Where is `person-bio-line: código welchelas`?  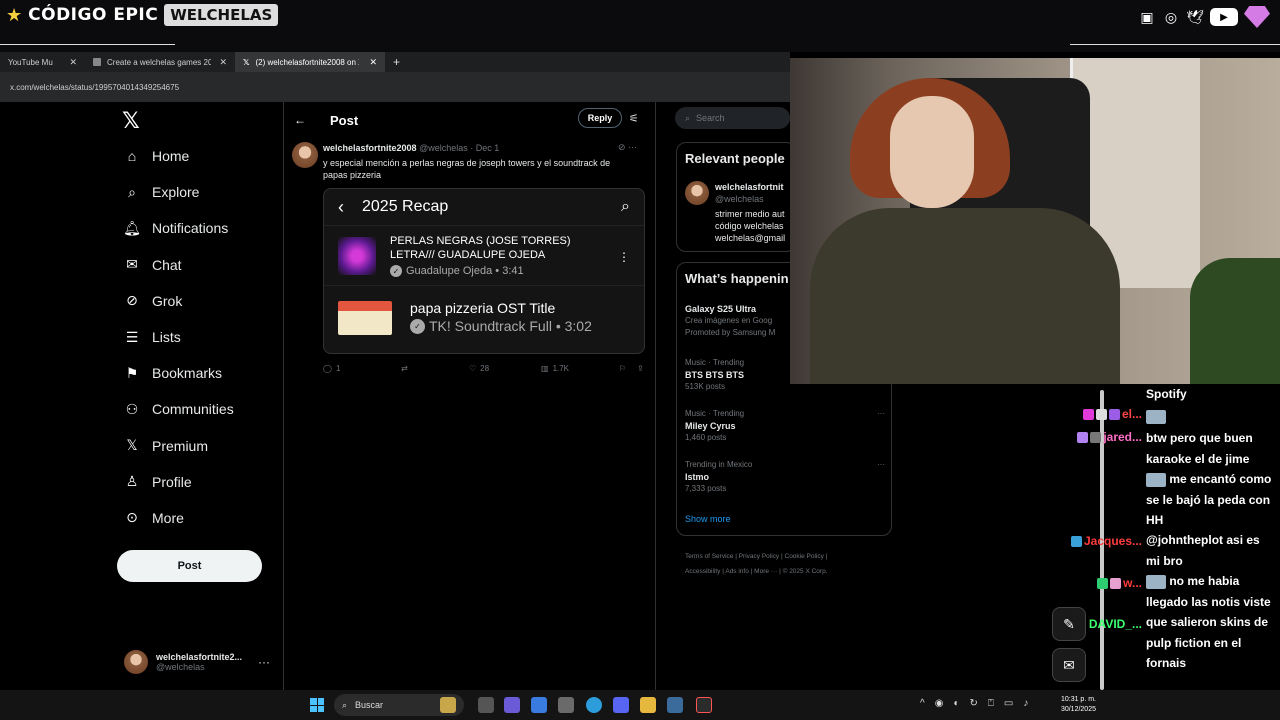 person-bio-line: código welchelas is located at coordinates (749, 226).